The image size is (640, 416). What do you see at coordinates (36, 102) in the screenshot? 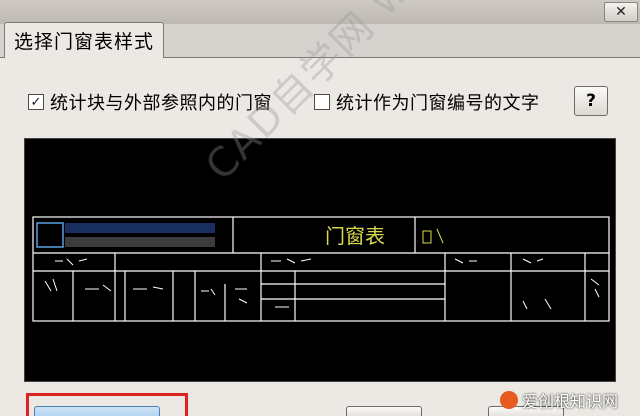
I see `checkbox-box-checked: ✓` at bounding box center [36, 102].